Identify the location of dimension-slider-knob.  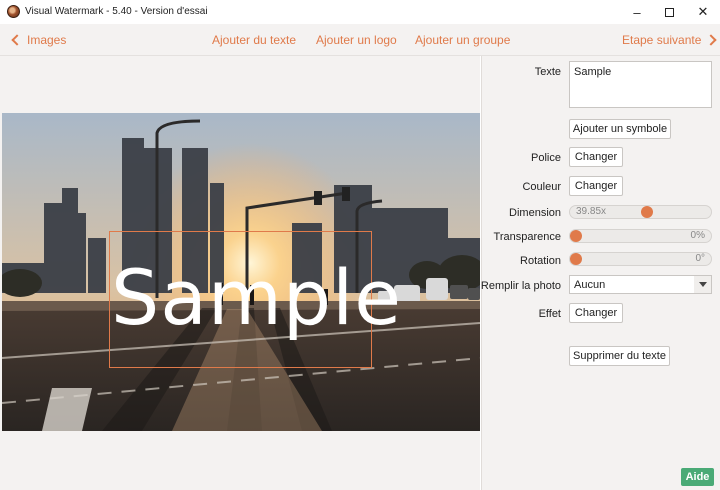
(647, 212).